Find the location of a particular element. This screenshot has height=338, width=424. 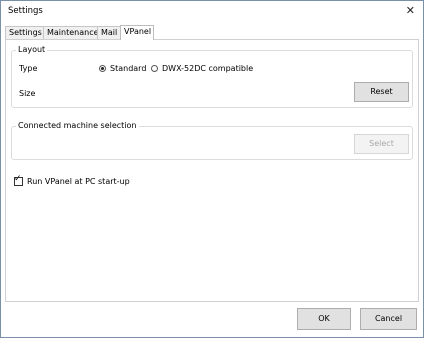

tab-settings: Settings is located at coordinates (24, 32).